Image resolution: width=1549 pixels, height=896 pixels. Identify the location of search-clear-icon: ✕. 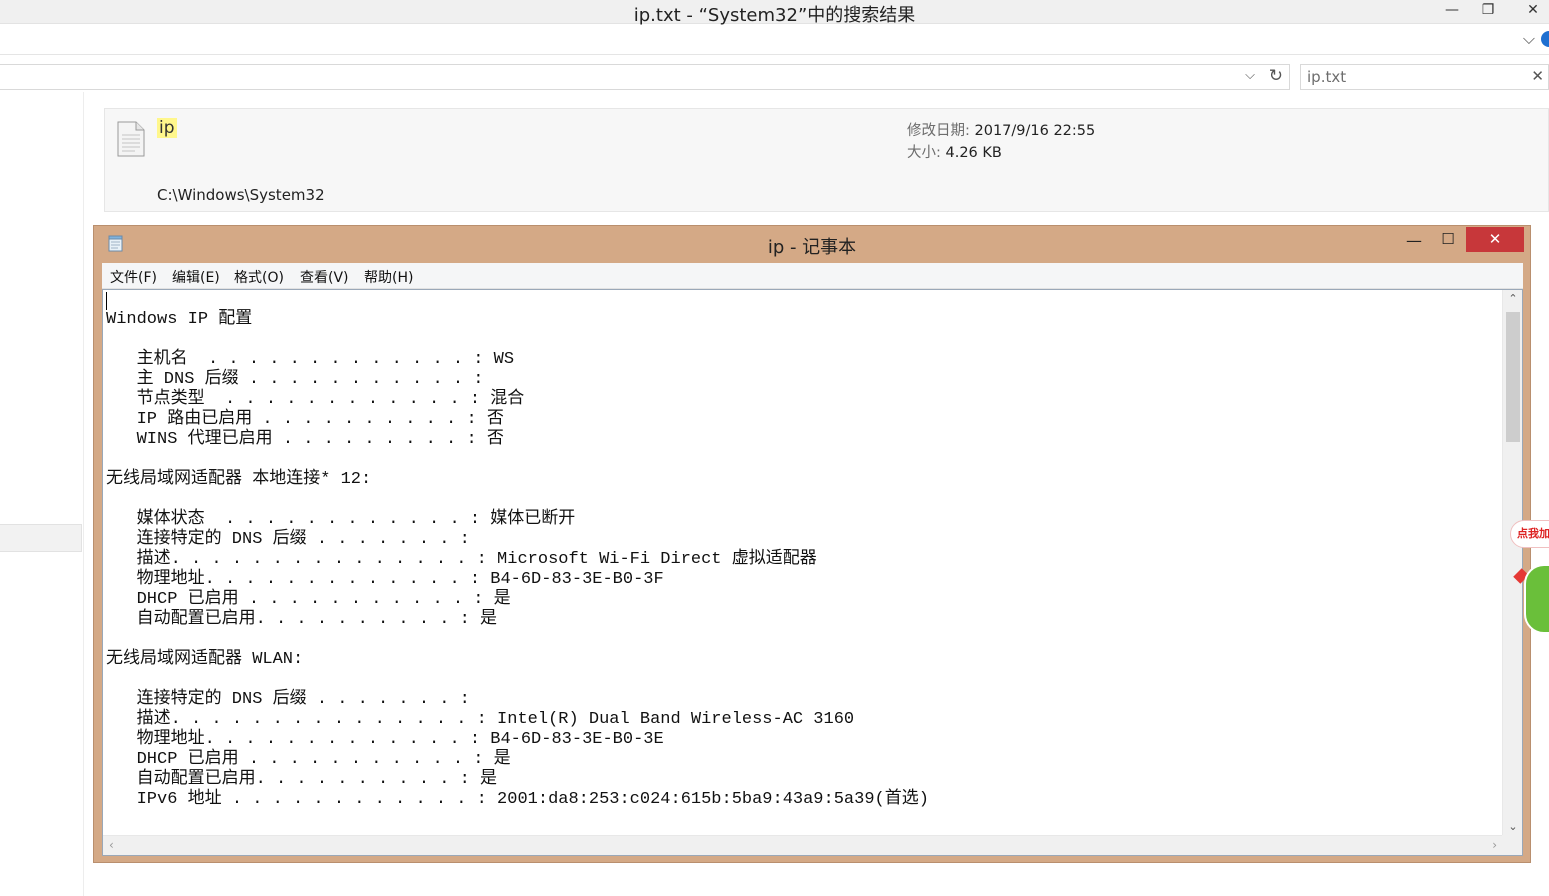
(1537, 76).